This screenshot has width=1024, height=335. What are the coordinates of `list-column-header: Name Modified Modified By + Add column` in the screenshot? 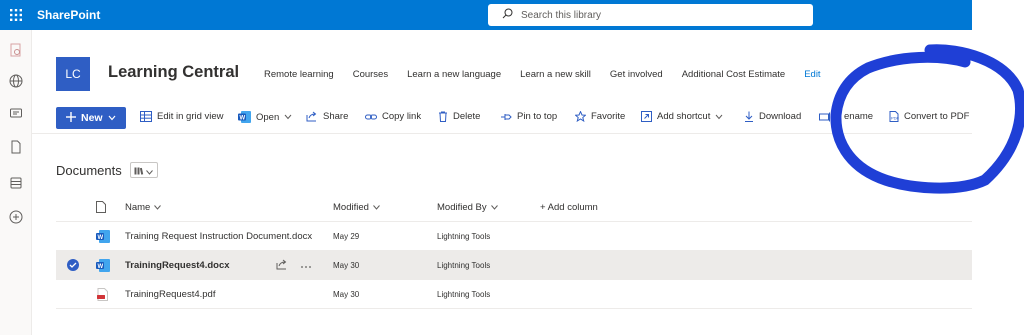 It's located at (514, 207).